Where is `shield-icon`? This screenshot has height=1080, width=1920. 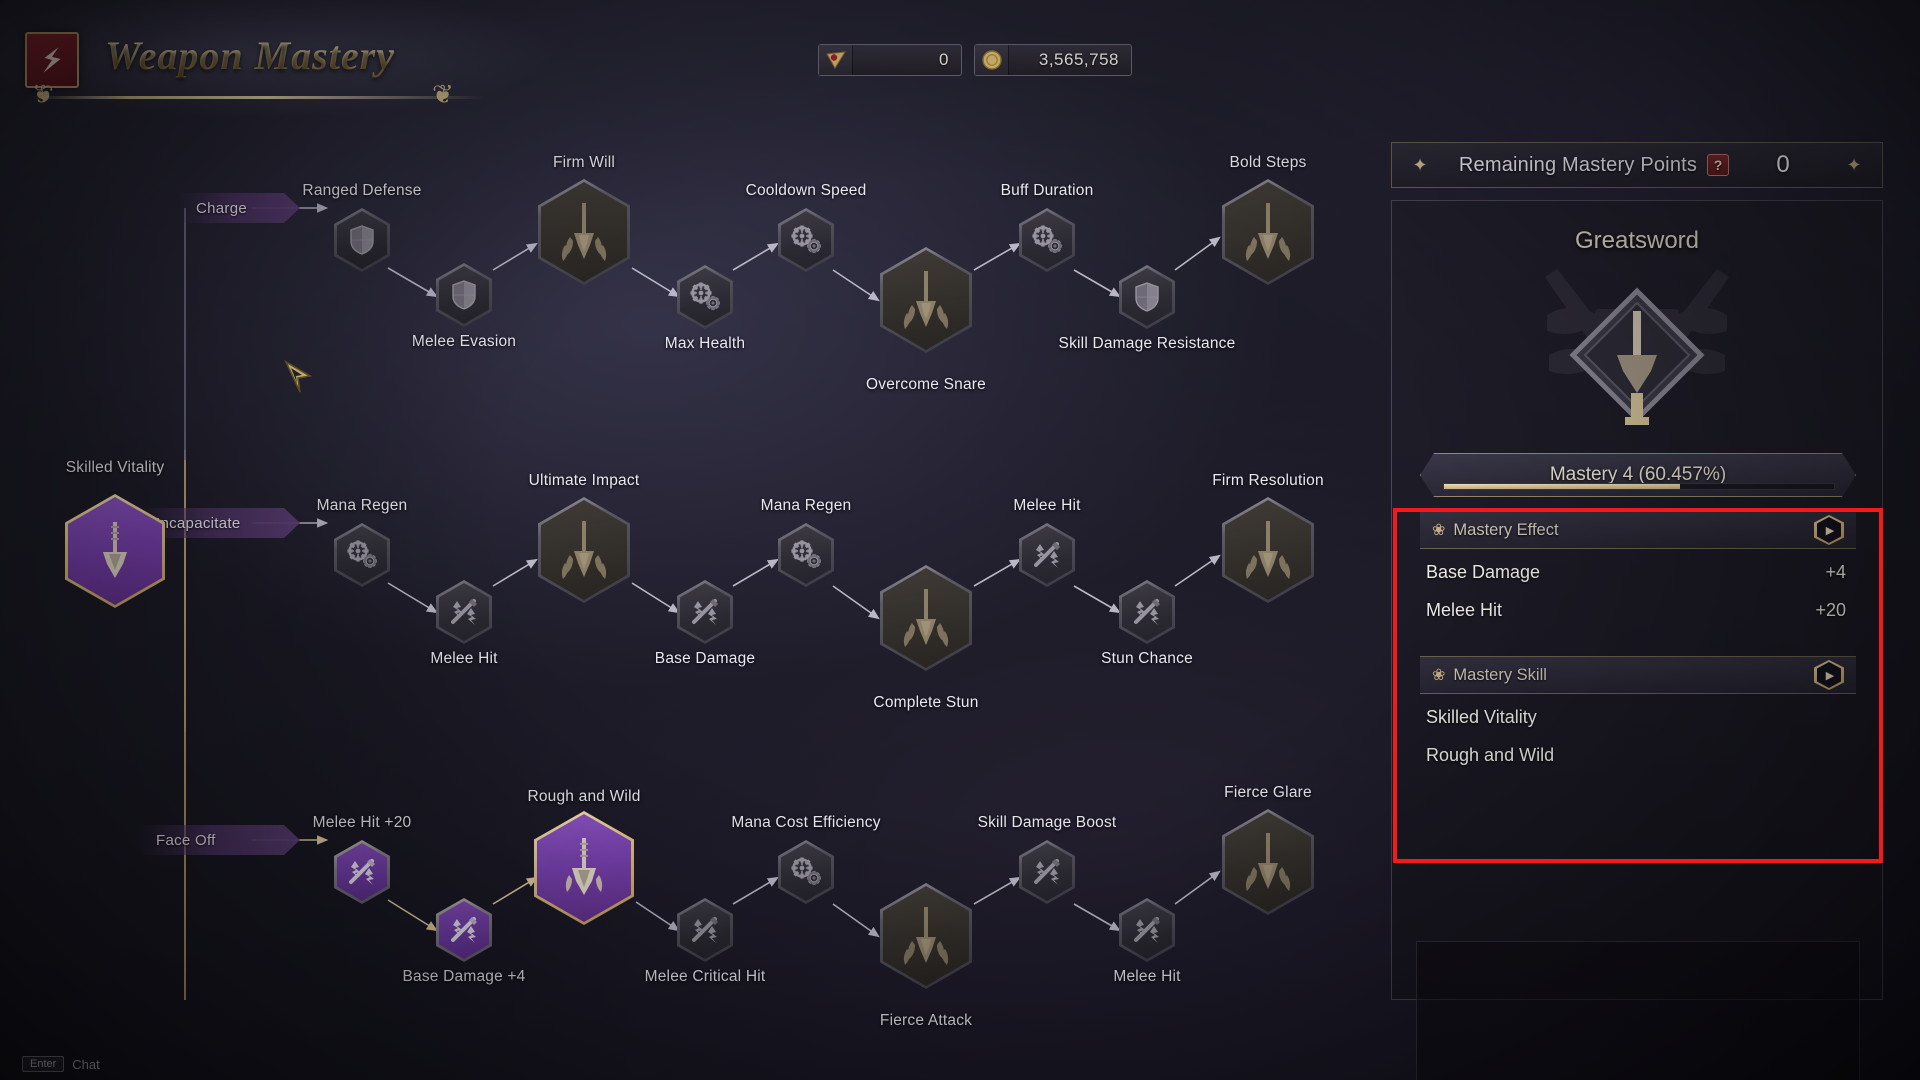
shield-icon is located at coordinates (362, 240).